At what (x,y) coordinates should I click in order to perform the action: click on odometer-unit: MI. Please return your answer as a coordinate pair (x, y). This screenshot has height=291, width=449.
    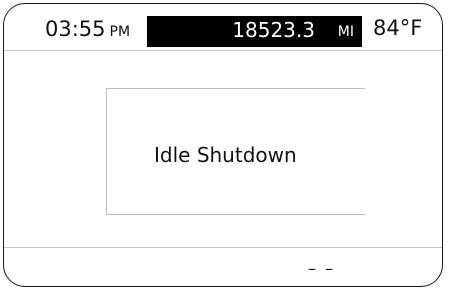
    Looking at the image, I should click on (345, 32).